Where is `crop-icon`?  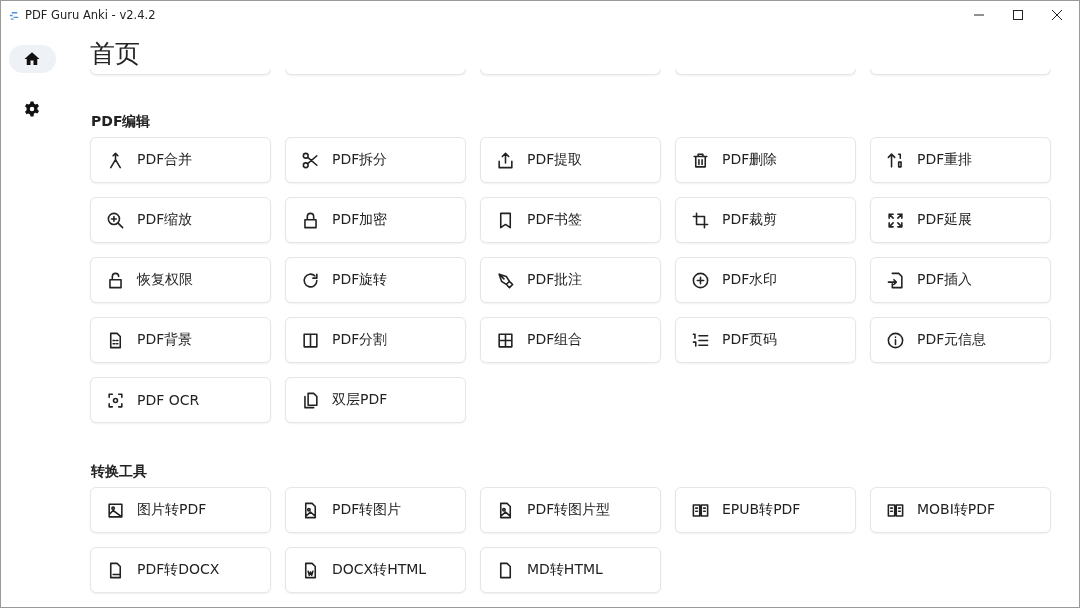
crop-icon is located at coordinates (700, 220).